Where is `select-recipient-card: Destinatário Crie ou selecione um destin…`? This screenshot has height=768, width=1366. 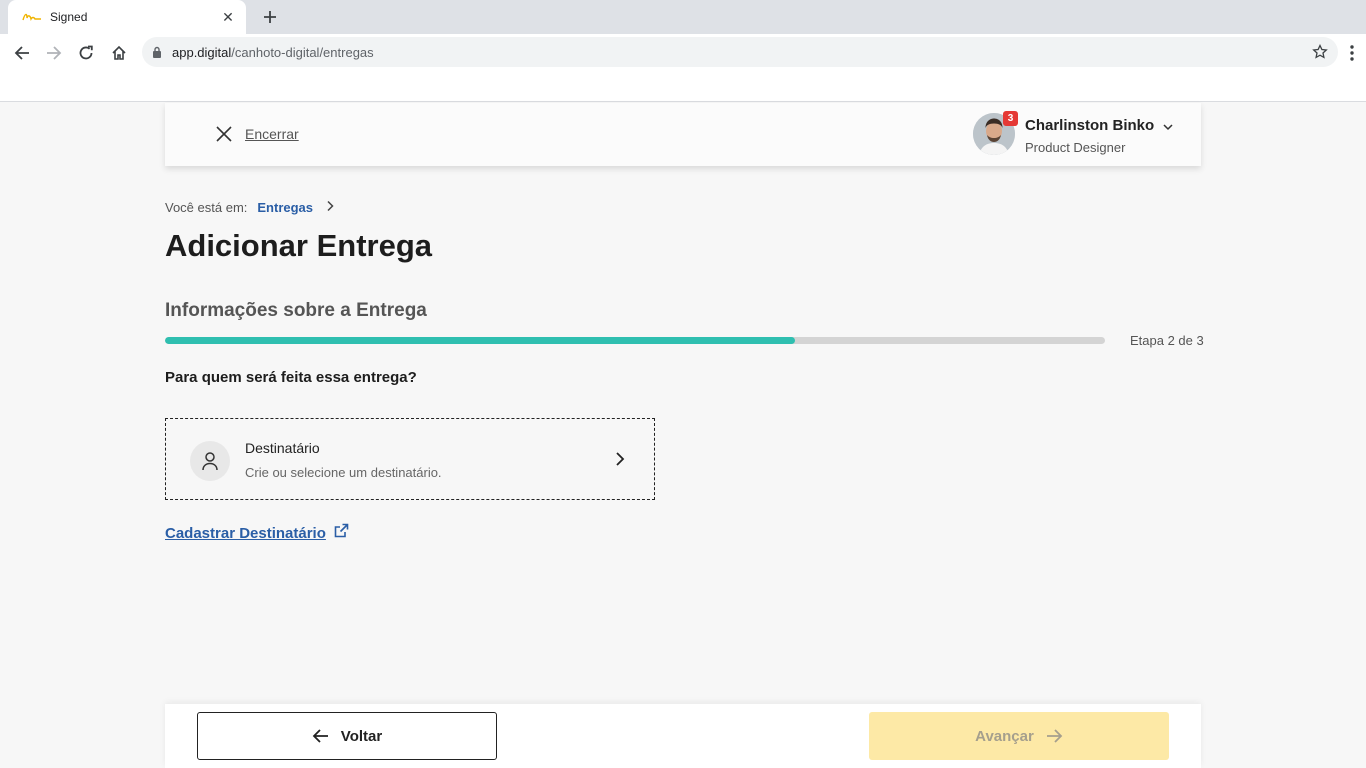
select-recipient-card: Destinatário Crie ou selecione um destin… is located at coordinates (410, 459).